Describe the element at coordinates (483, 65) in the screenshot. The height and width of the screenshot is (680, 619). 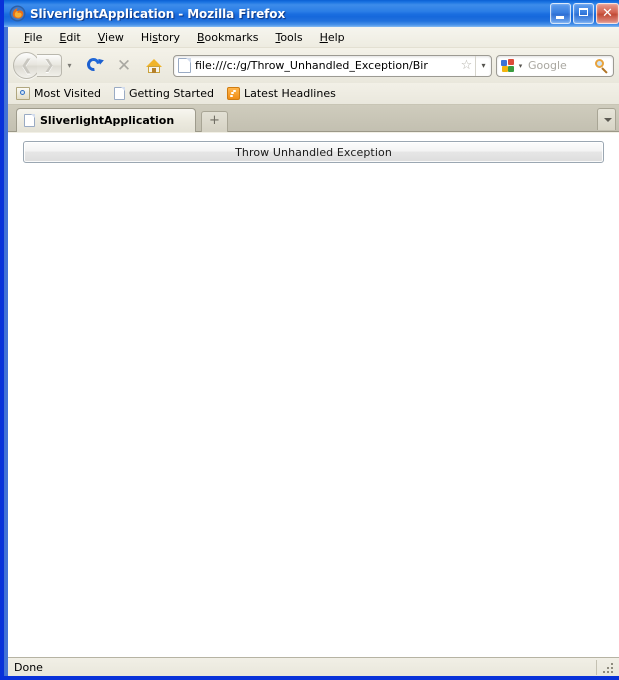
I see `address-dropdown-button: ▾` at that location.